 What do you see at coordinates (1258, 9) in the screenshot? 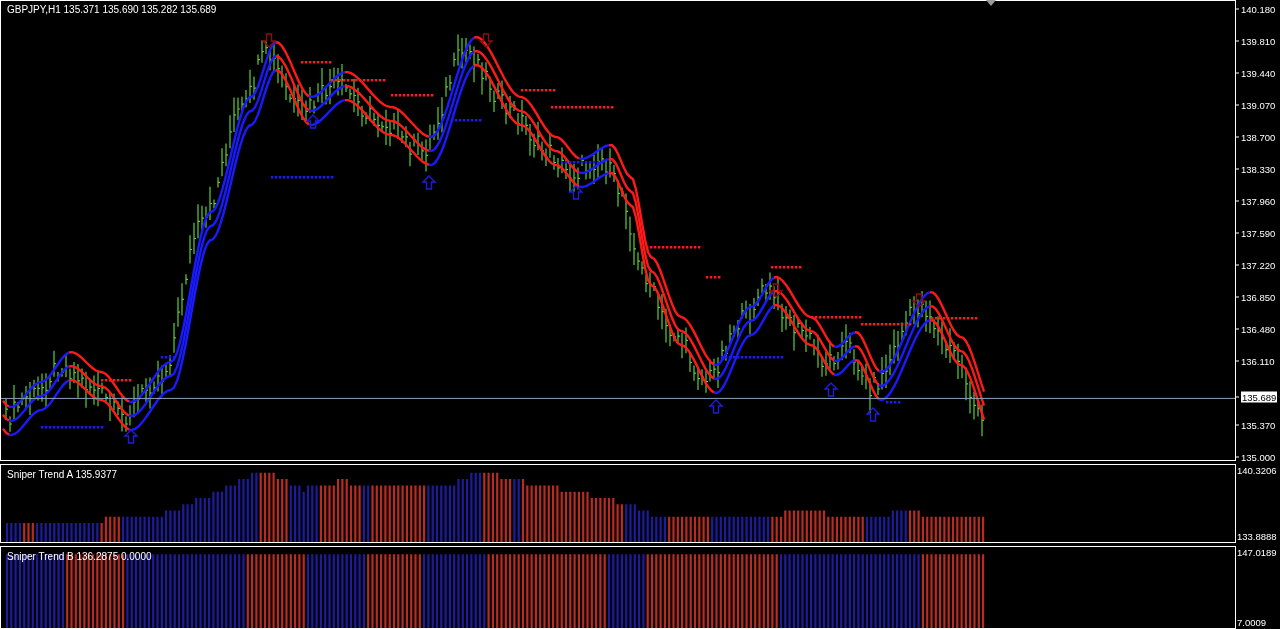
I see `axis-label: 140.180` at bounding box center [1258, 9].